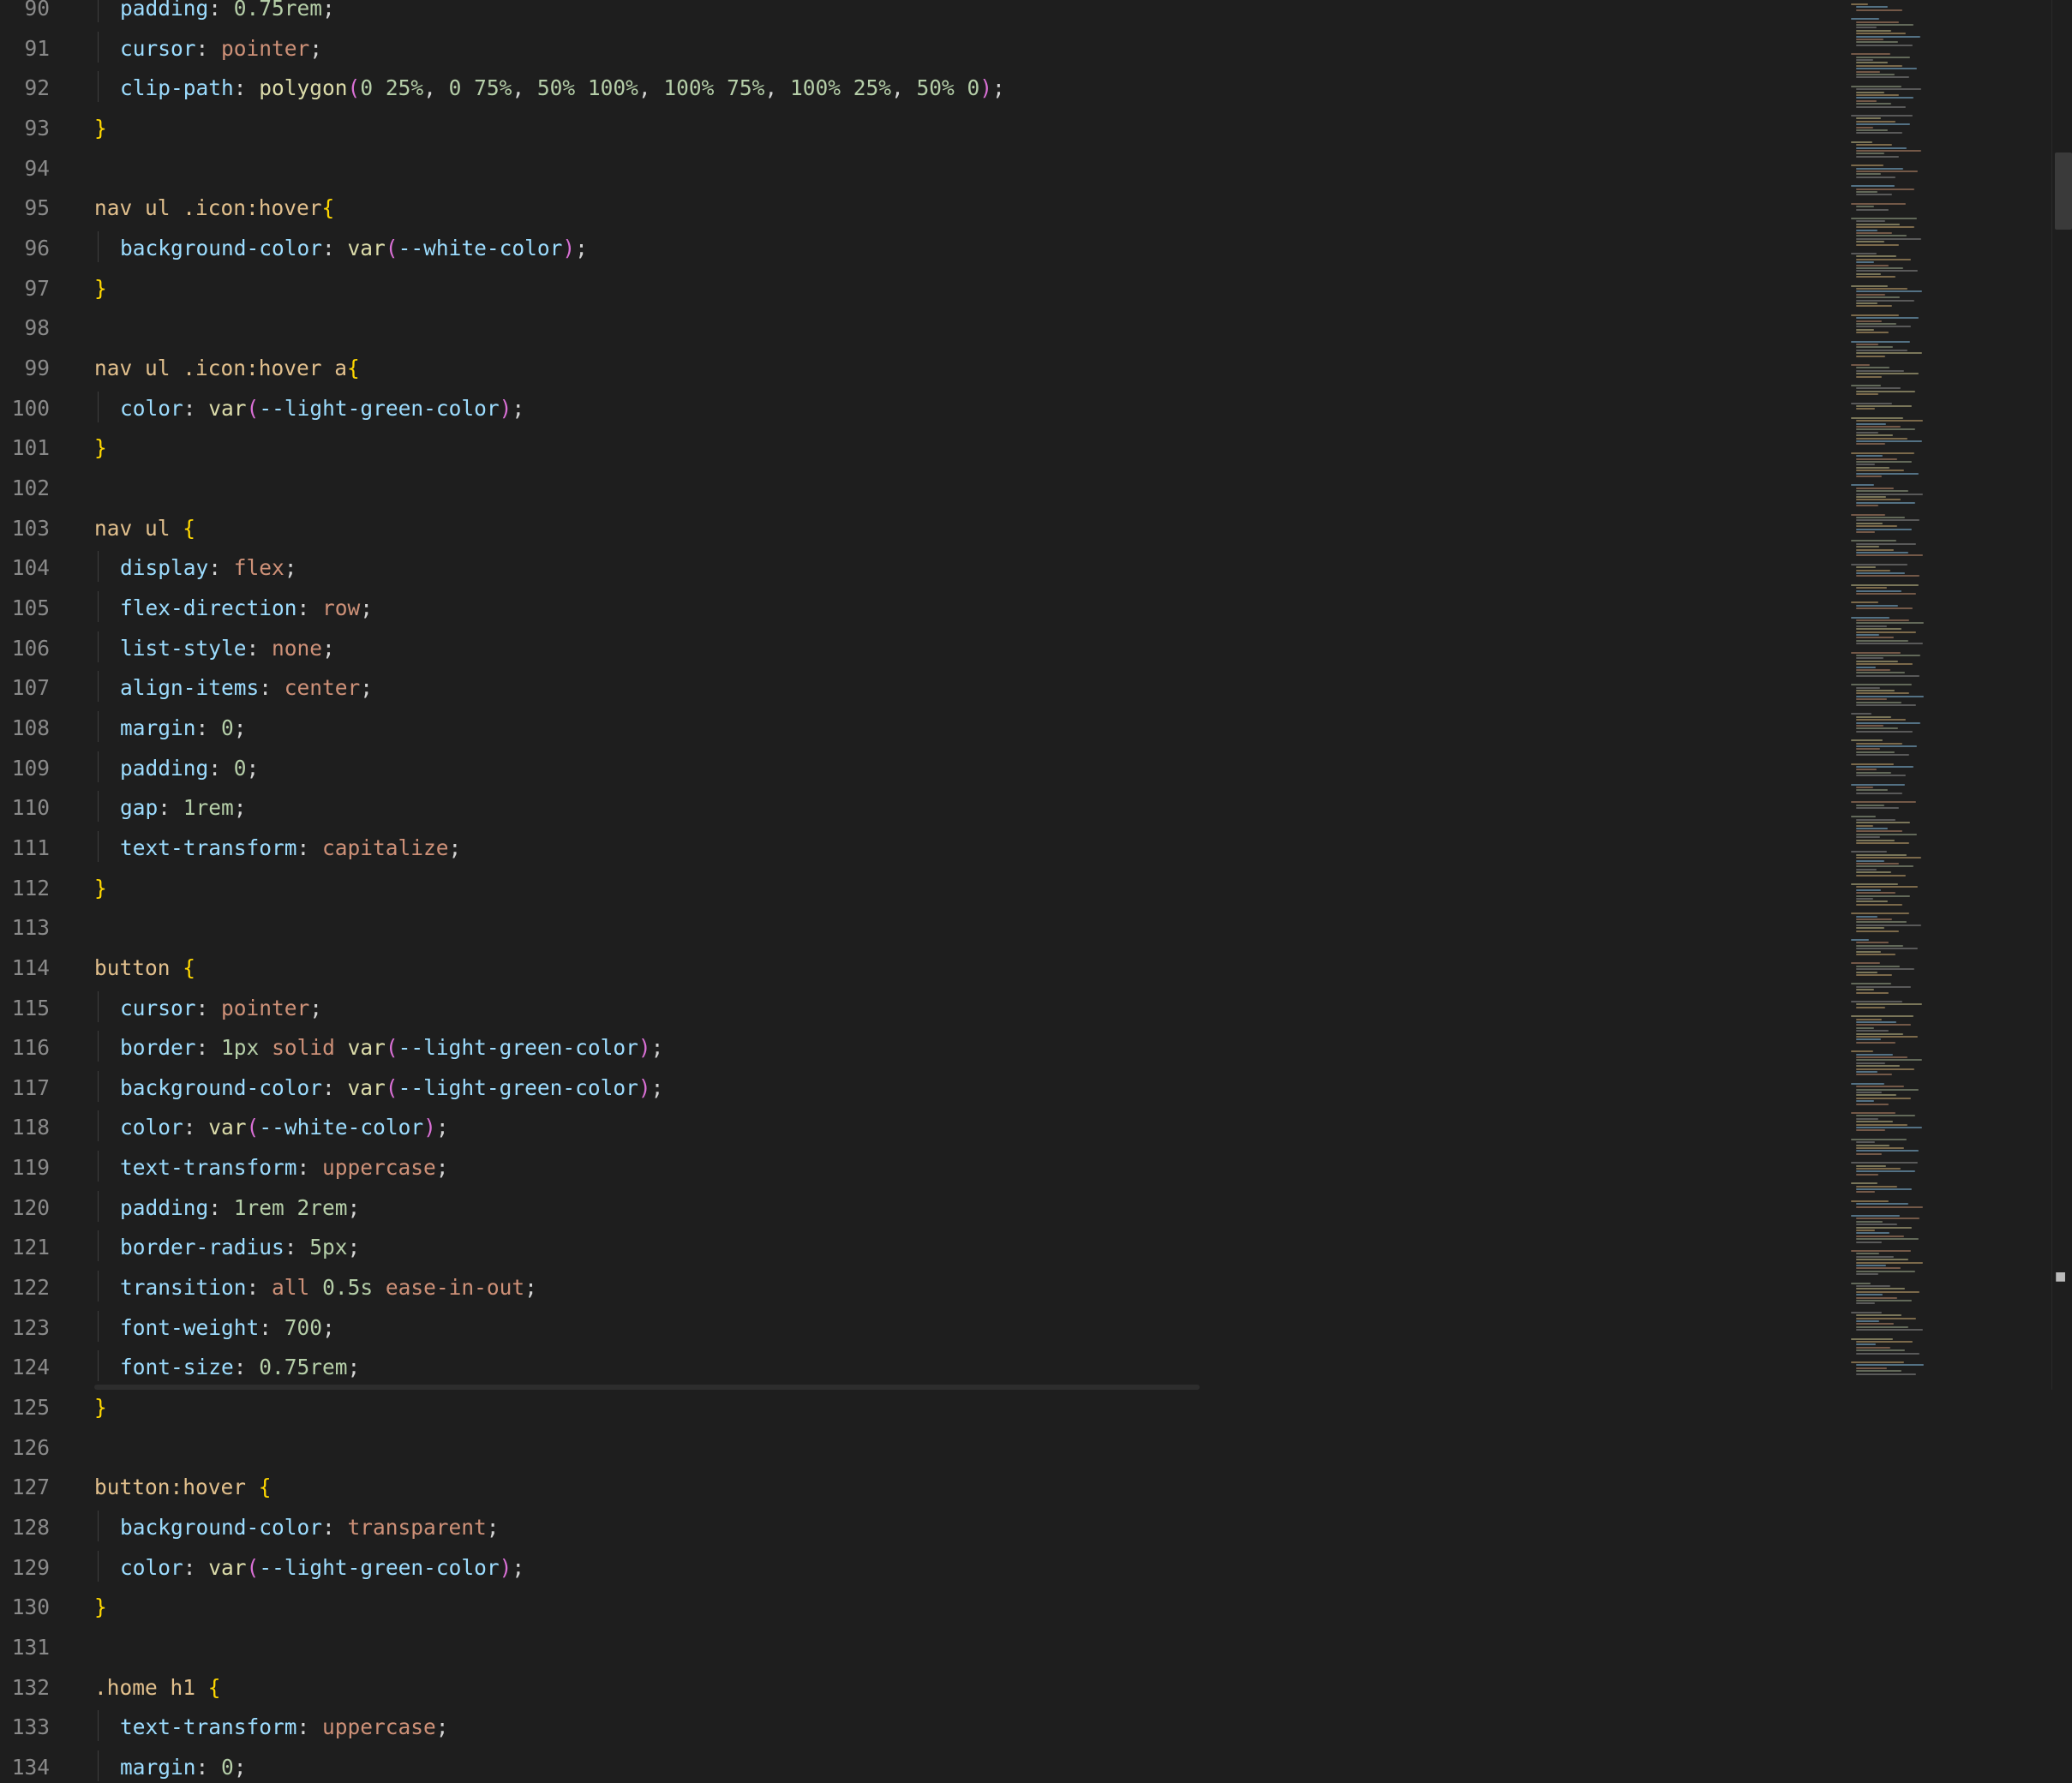  Describe the element at coordinates (840, 88) in the screenshot. I see `code-token: 100% 25%` at that location.